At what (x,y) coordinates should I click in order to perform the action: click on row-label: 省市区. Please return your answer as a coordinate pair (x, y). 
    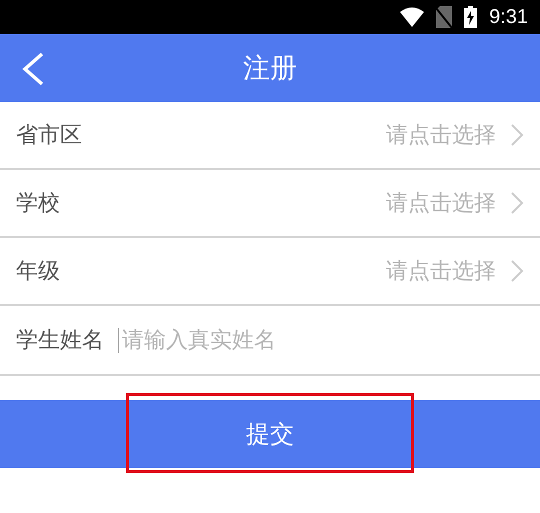
    Looking at the image, I should click on (49, 136).